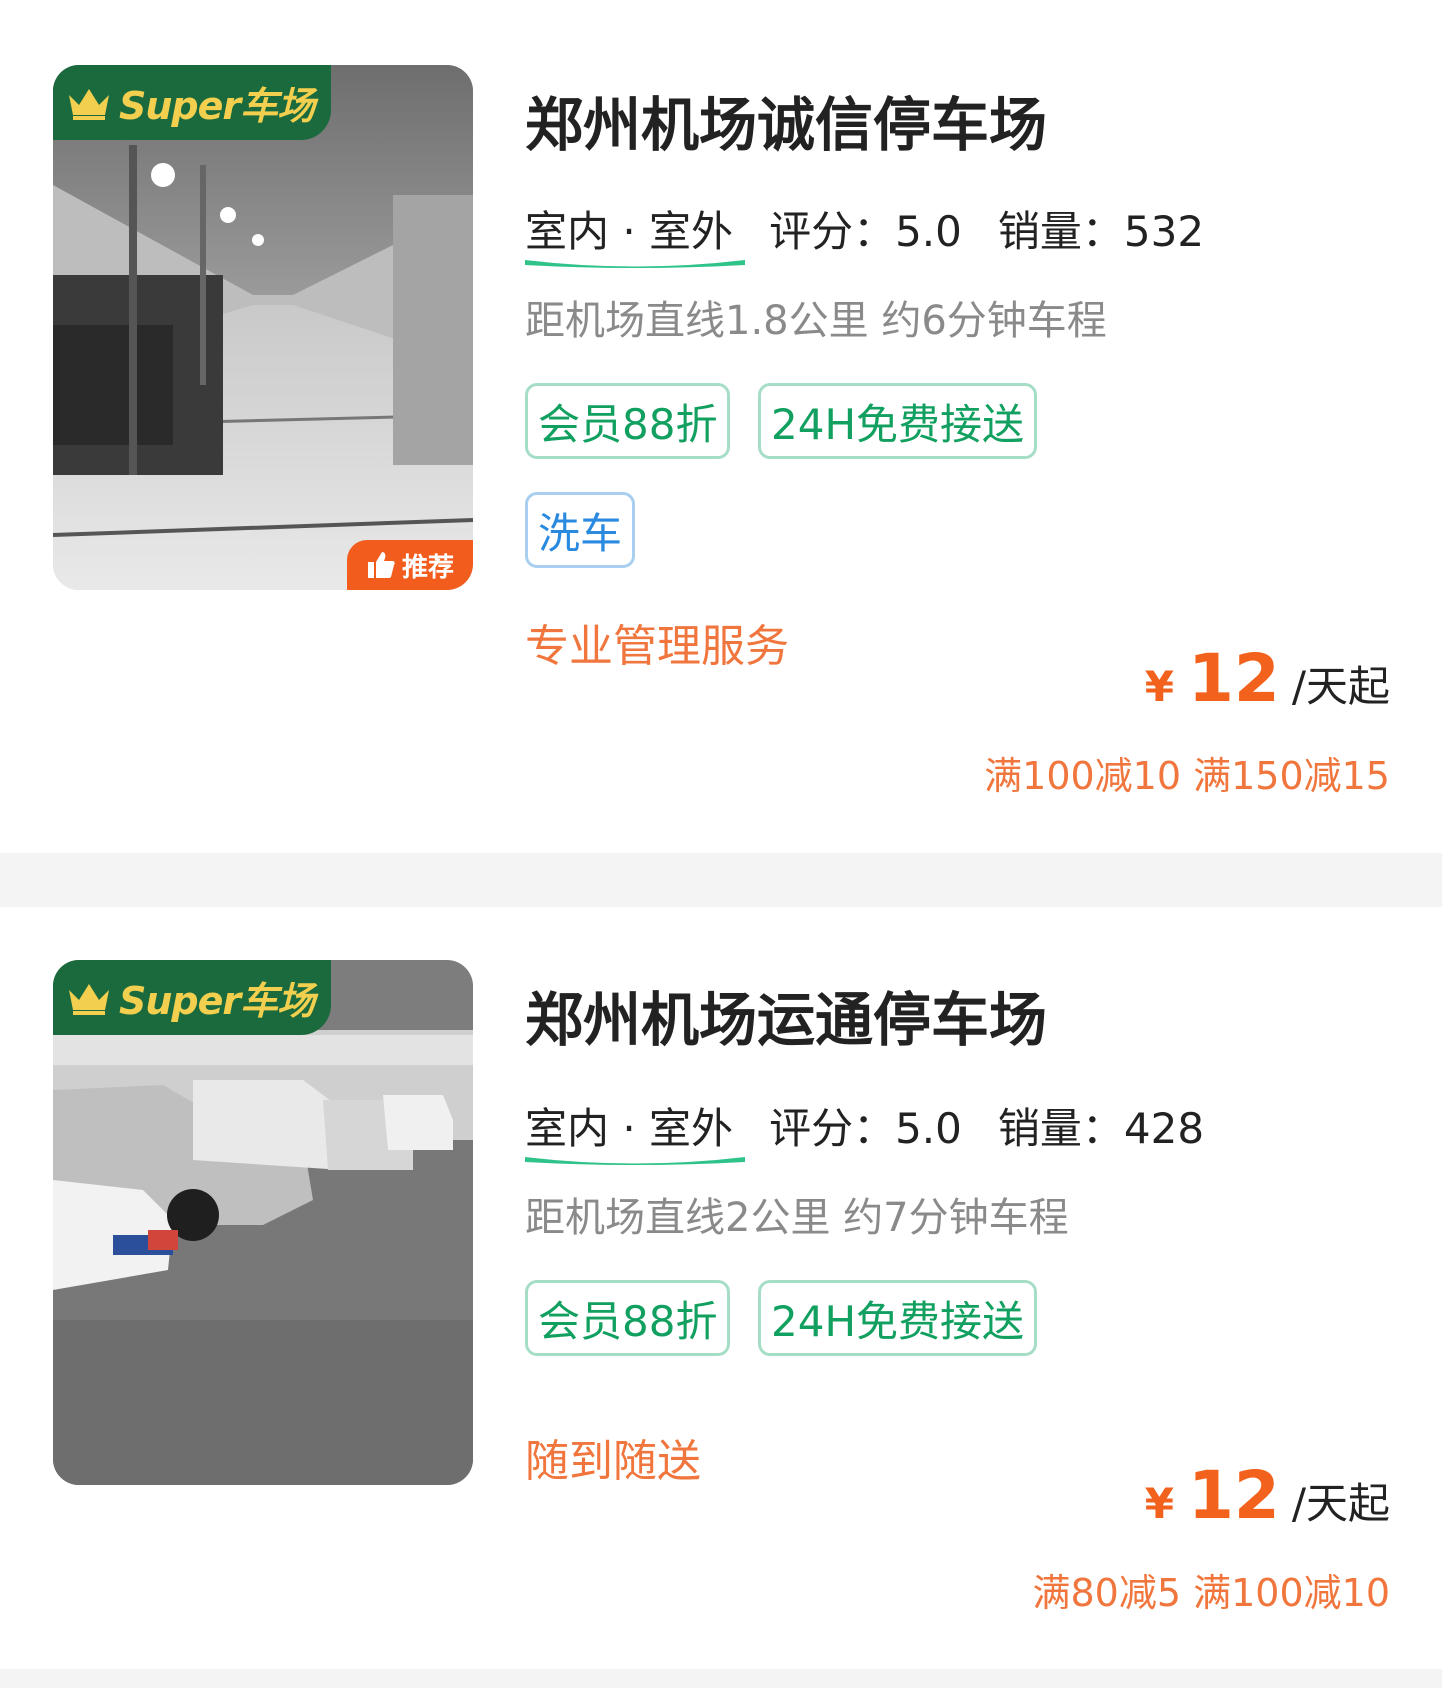 The width and height of the screenshot is (1442, 1688). Describe the element at coordinates (381, 565) in the screenshot. I see `thumbs-up-icon` at that location.